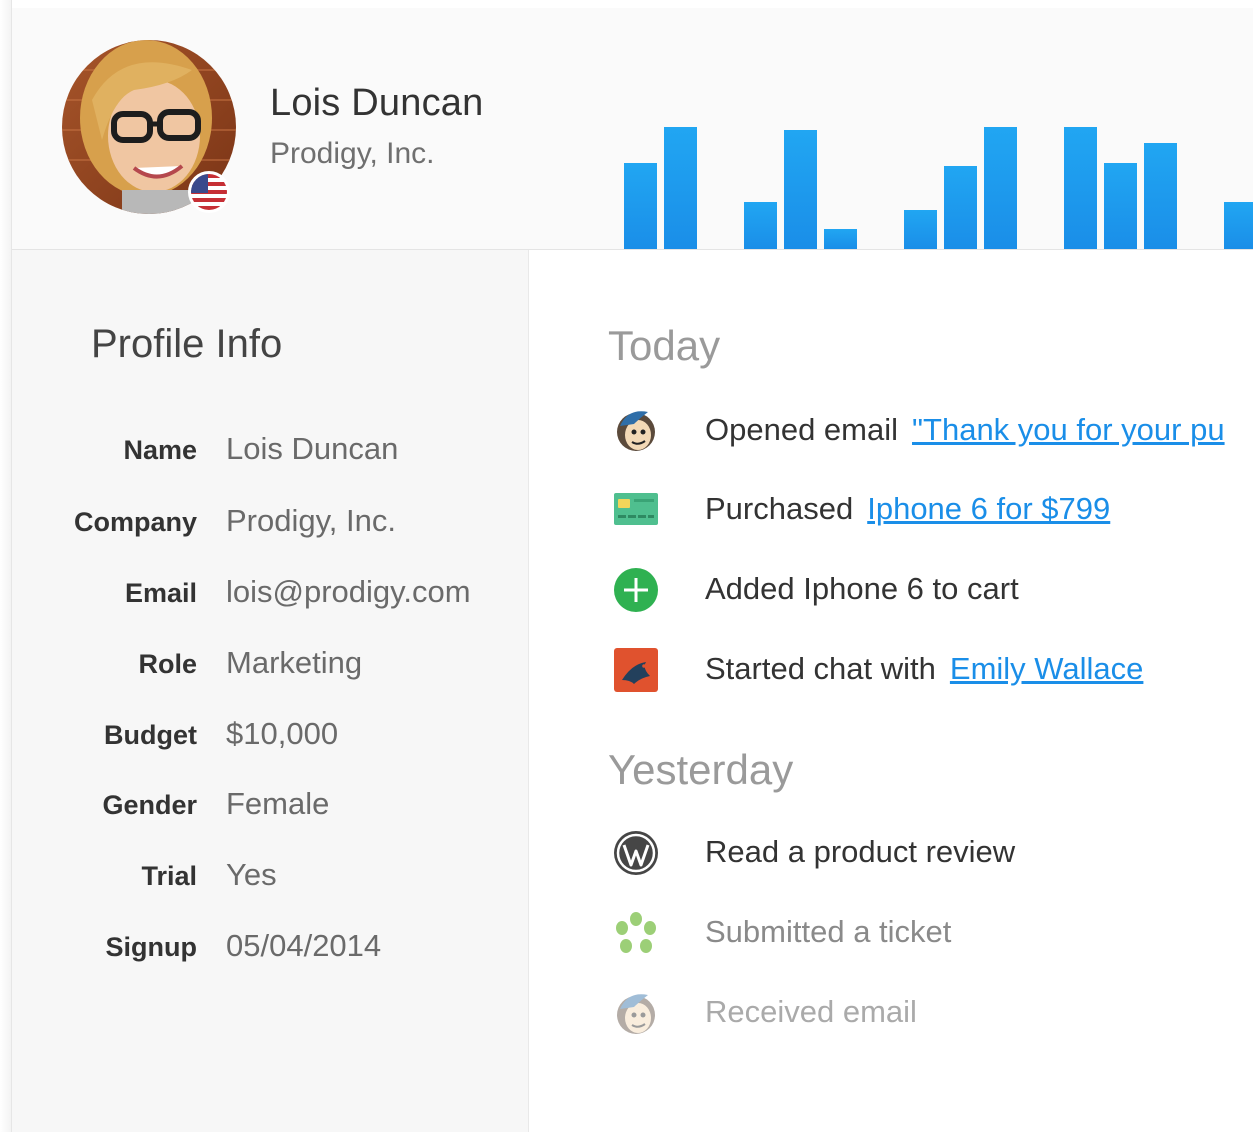 The image size is (1253, 1132). I want to click on field-trial: Trial Yes, so click(270, 879).